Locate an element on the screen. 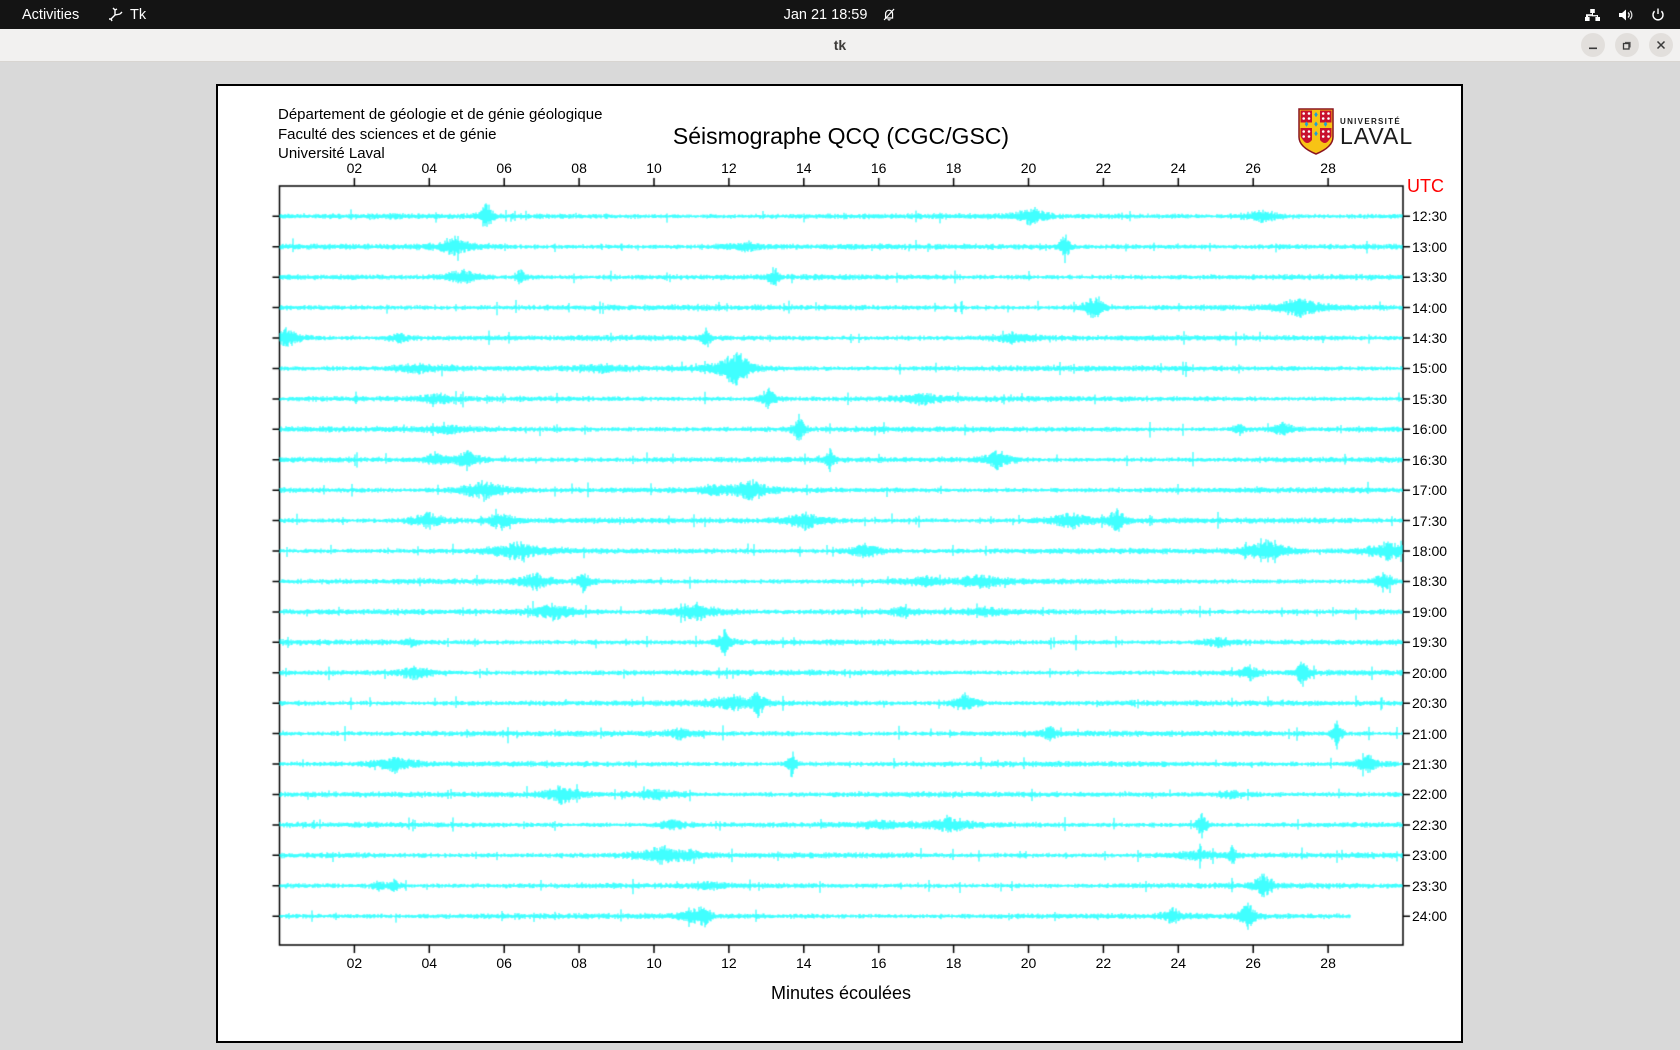 The height and width of the screenshot is (1050, 1680). x-tick-label-bottom: 04 is located at coordinates (429, 963).